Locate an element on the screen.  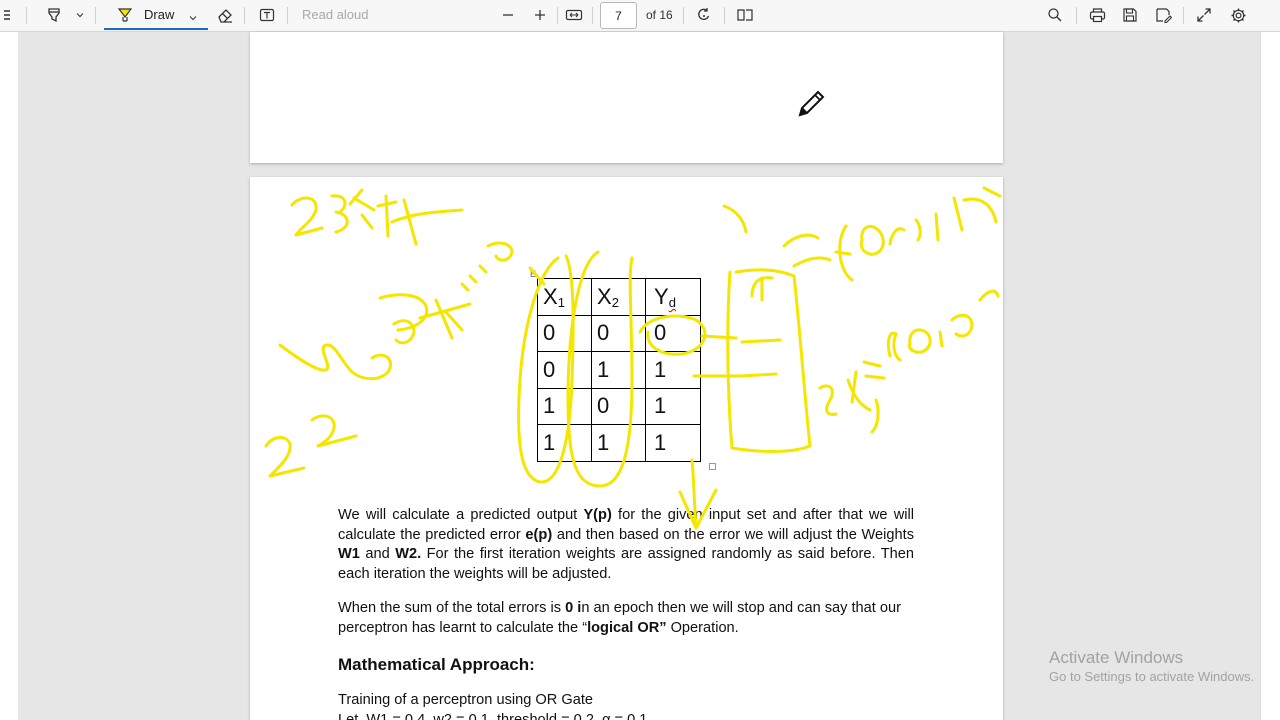
page-view-icon is located at coordinates (745, 15).